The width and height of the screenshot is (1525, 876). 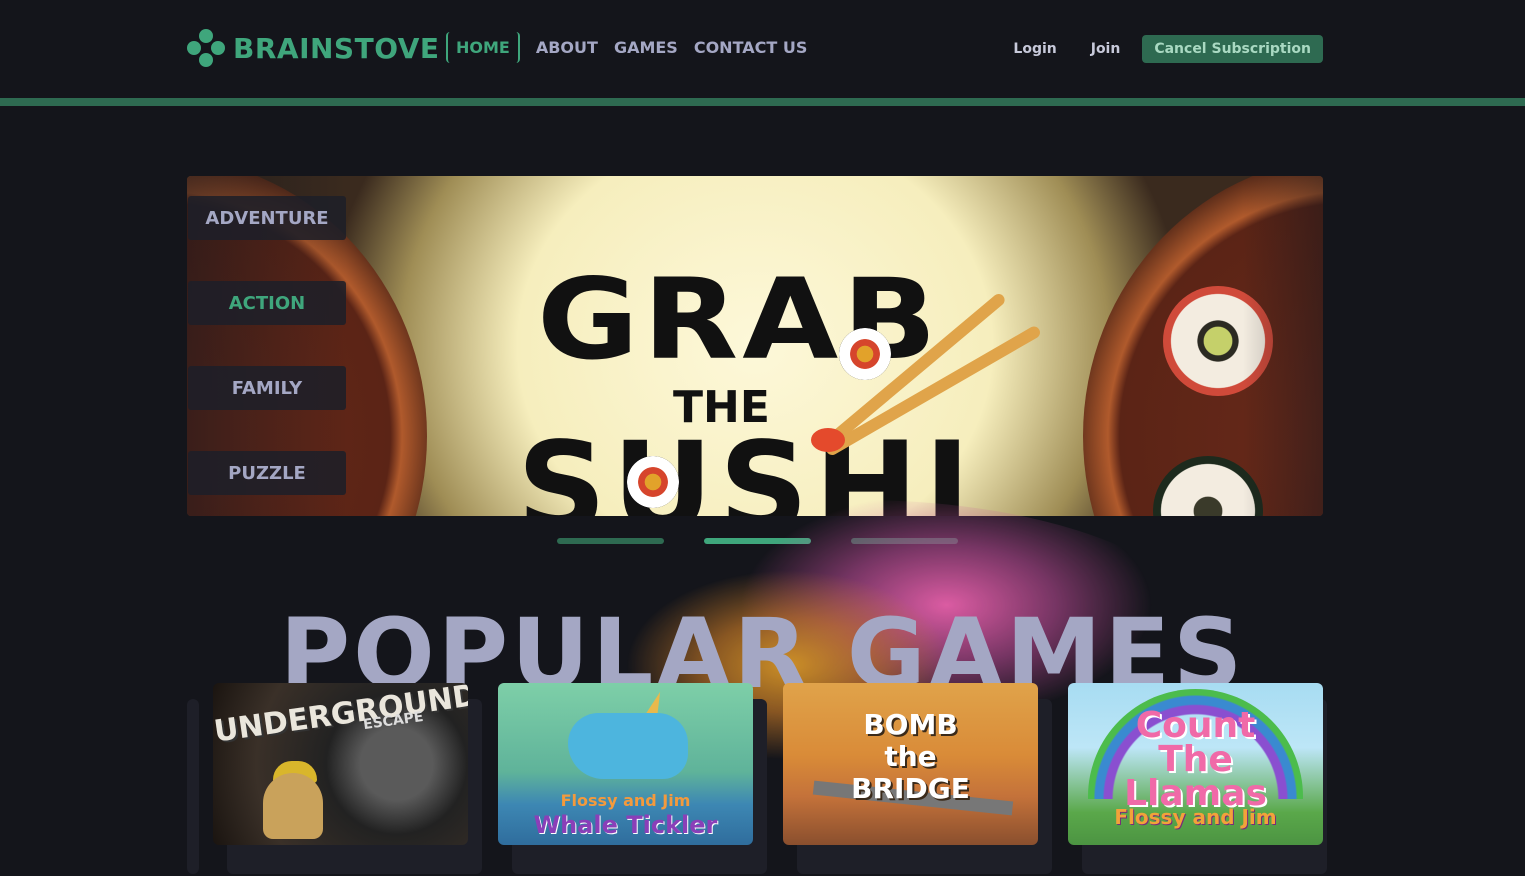 I want to click on nav-contact-us: CONTACT US, so click(x=751, y=47).